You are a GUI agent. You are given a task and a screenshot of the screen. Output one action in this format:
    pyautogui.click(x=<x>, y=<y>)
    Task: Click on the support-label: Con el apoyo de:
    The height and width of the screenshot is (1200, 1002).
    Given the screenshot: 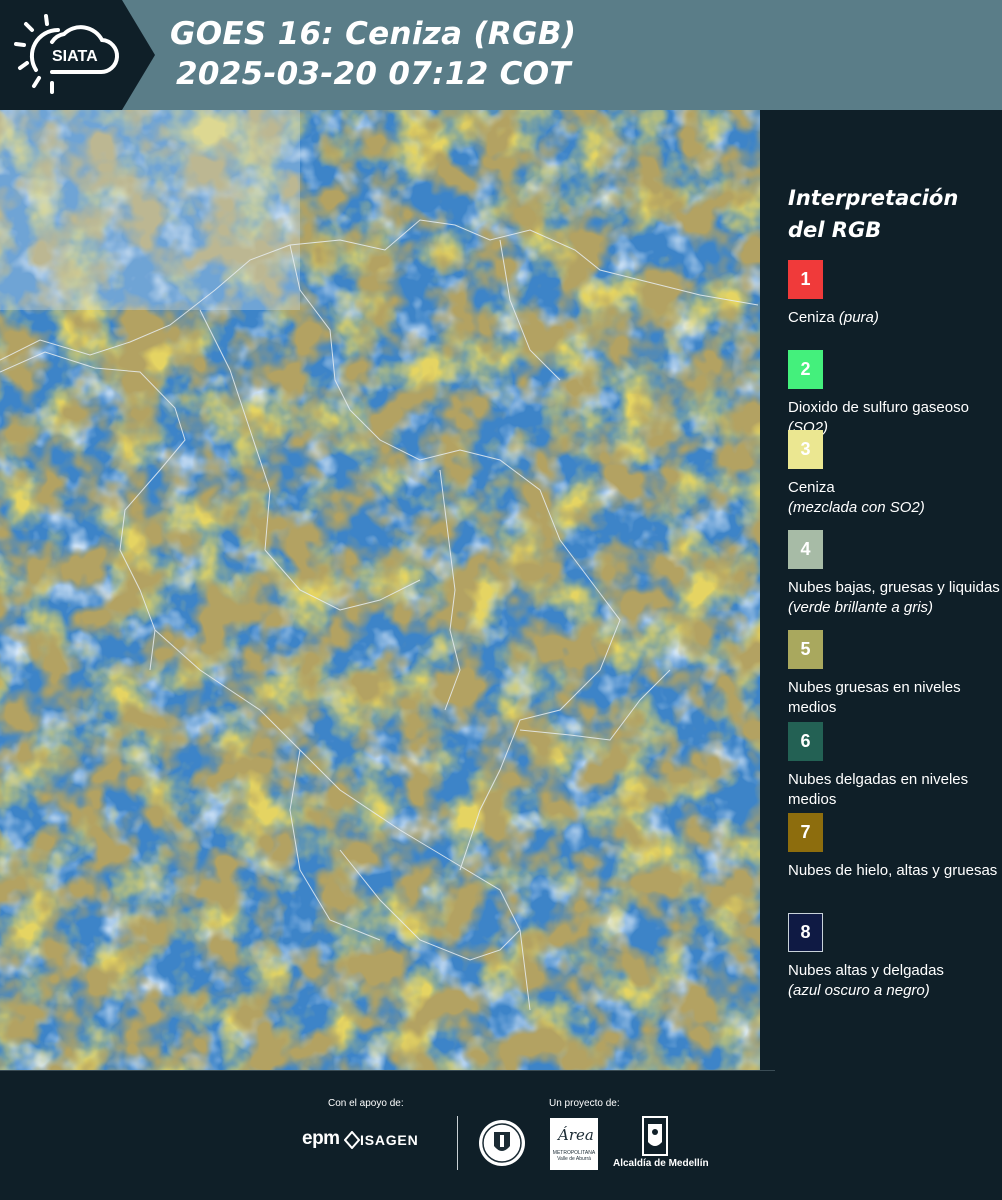 What is the action you would take?
    pyautogui.click(x=366, y=1103)
    